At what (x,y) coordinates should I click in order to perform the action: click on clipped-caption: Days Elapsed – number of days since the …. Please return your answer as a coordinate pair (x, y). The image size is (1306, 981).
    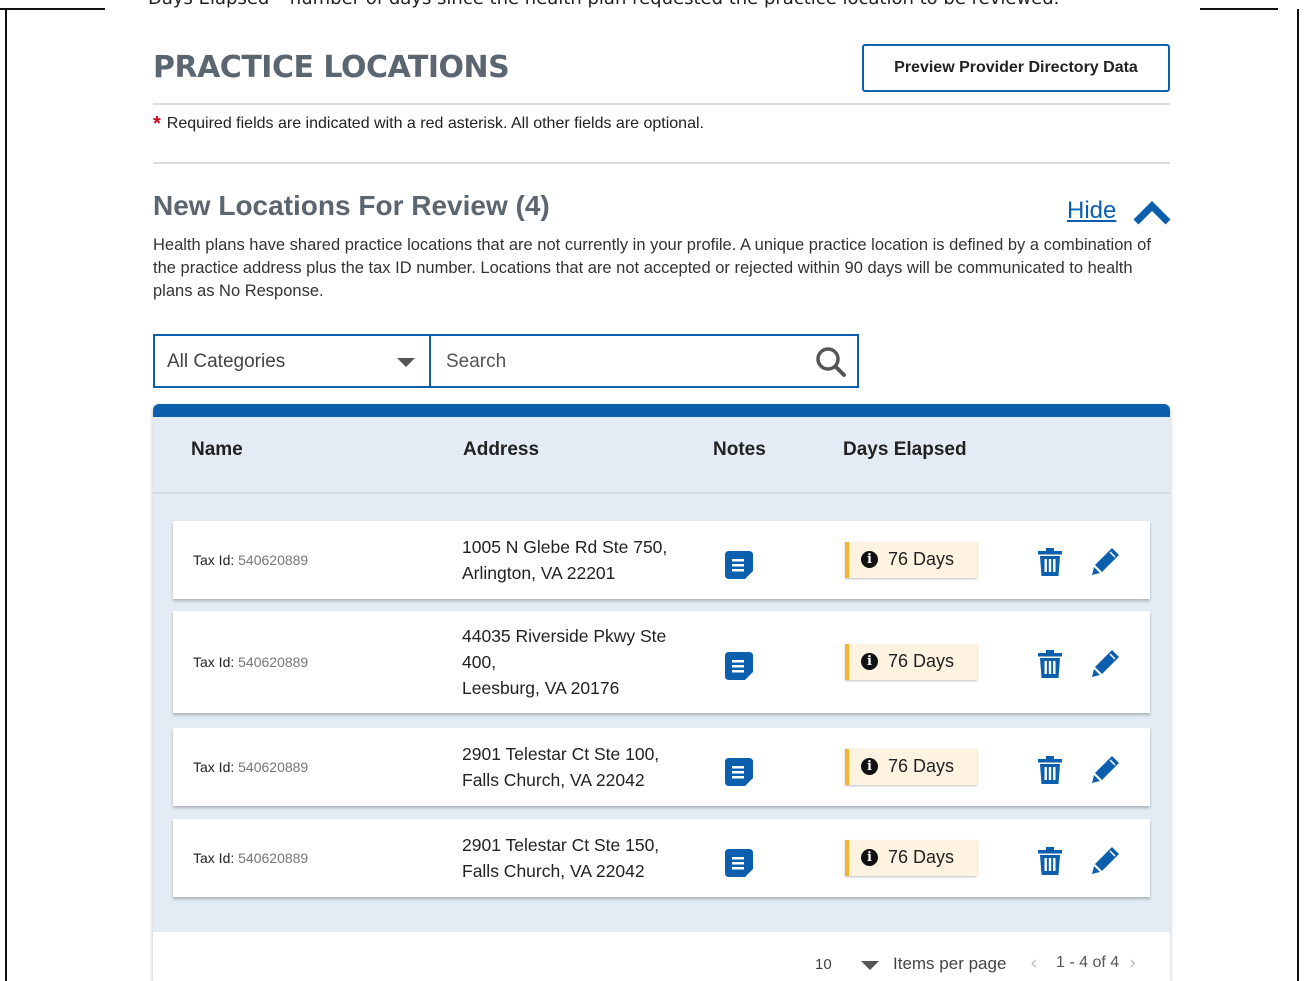
    Looking at the image, I should click on (718, 5).